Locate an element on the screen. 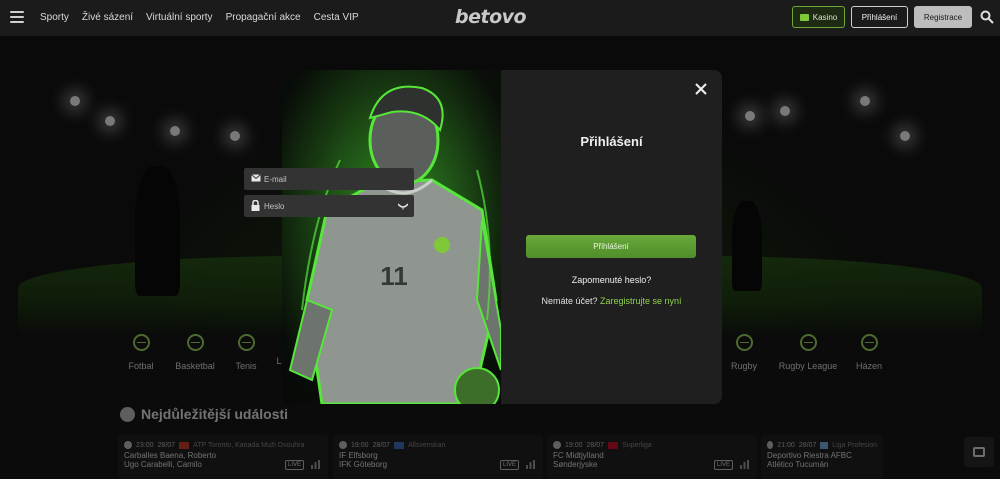 The height and width of the screenshot is (479, 1000). nav-item-sporty: Sporty is located at coordinates (54, 17).